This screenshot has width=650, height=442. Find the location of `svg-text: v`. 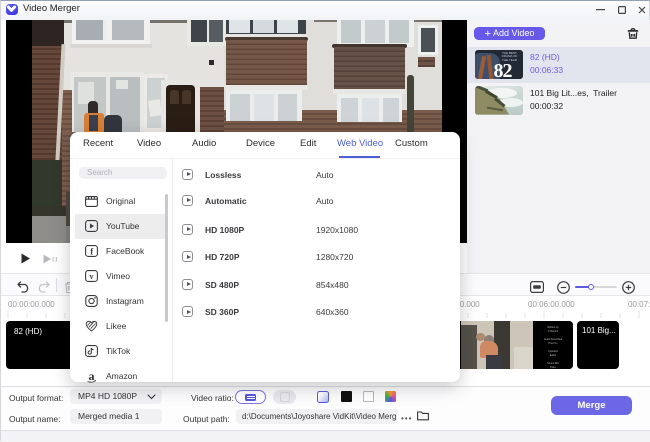

svg-text: v is located at coordinates (92, 276).